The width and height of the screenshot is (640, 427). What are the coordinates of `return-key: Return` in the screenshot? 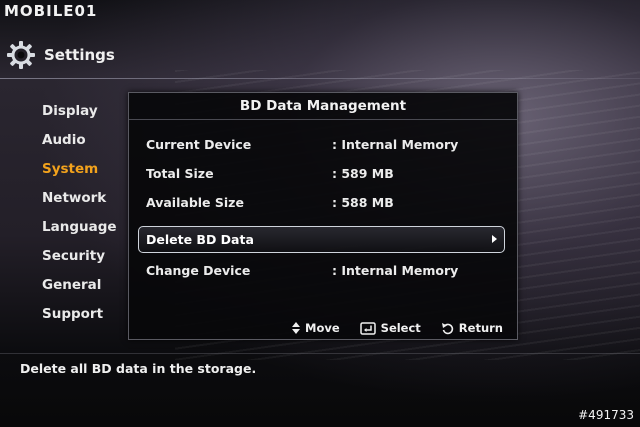 It's located at (472, 328).